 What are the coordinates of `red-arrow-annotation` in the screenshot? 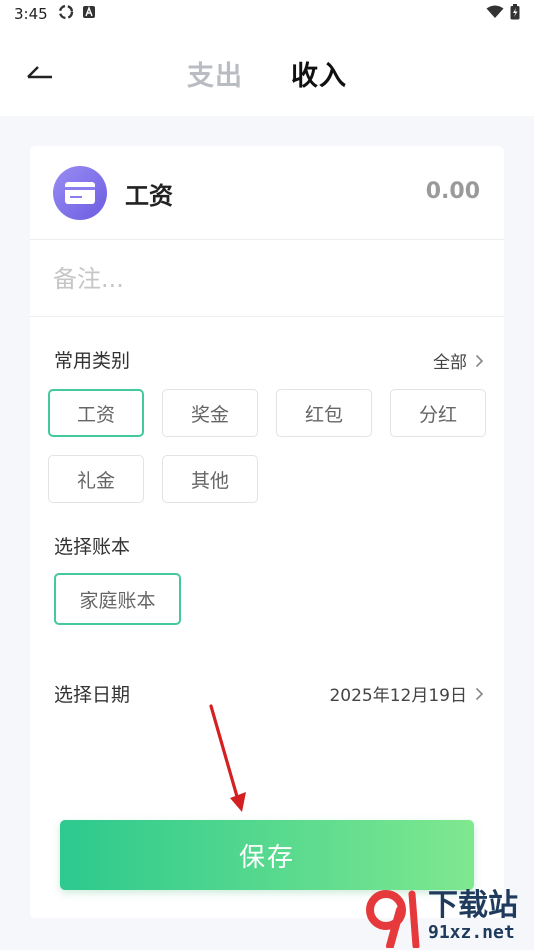 It's located at (227, 758).